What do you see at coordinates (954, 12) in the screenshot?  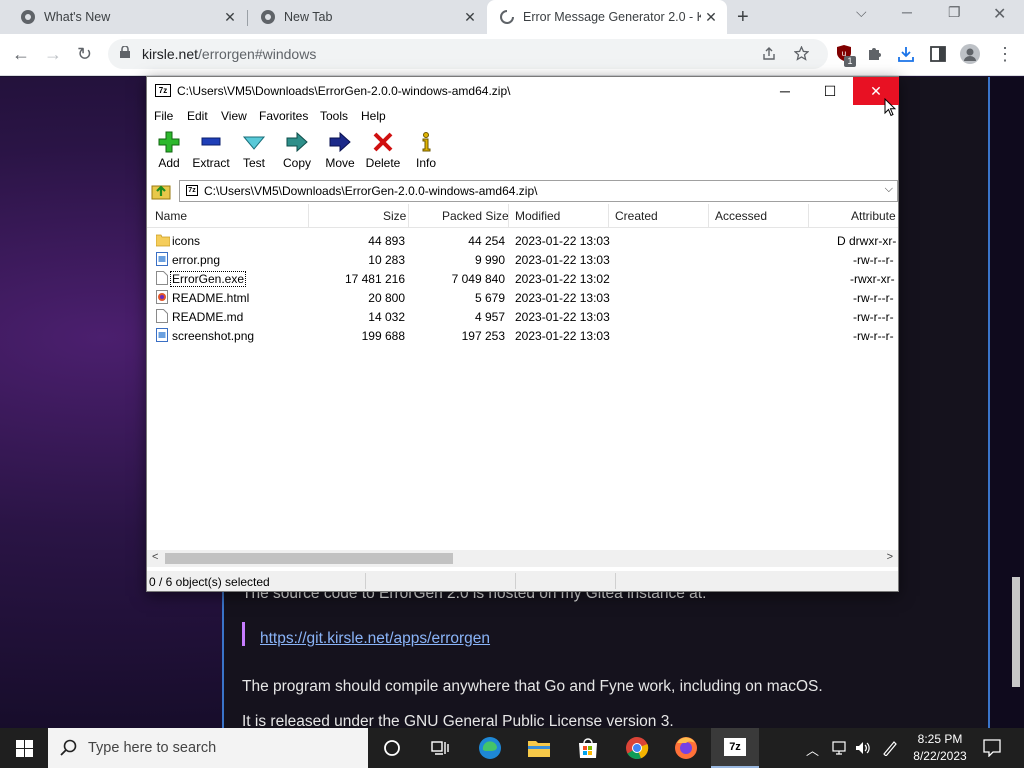 I see `restore-icon: ❐` at bounding box center [954, 12].